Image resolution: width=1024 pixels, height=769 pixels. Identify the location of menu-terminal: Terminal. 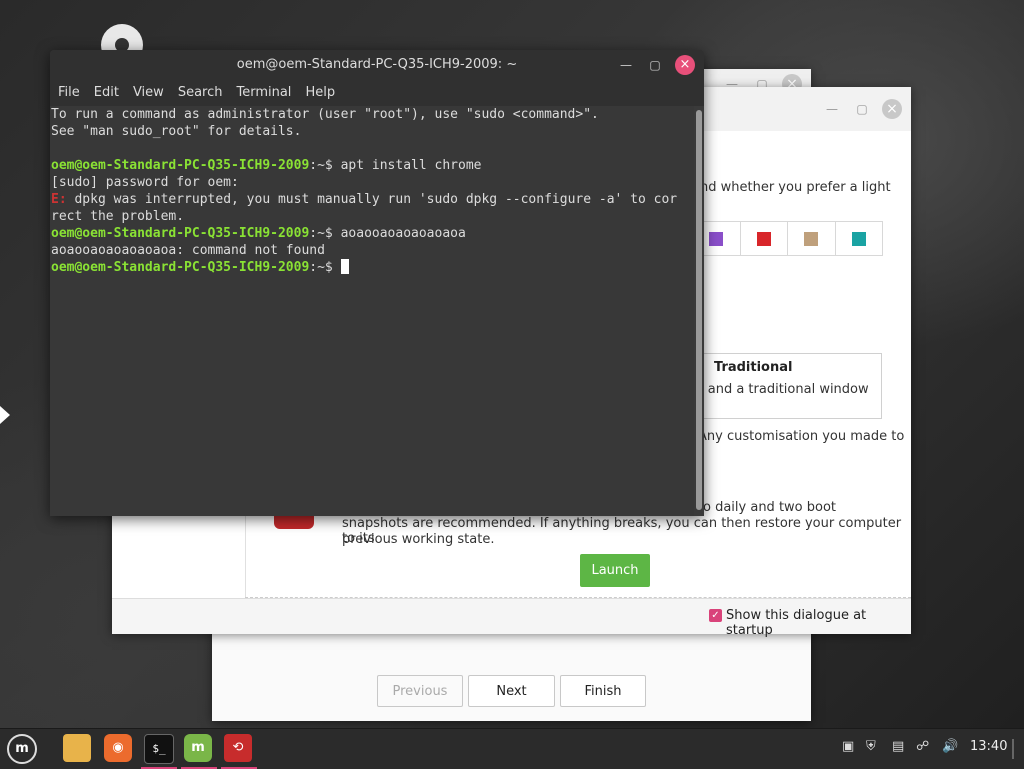
(263, 93).